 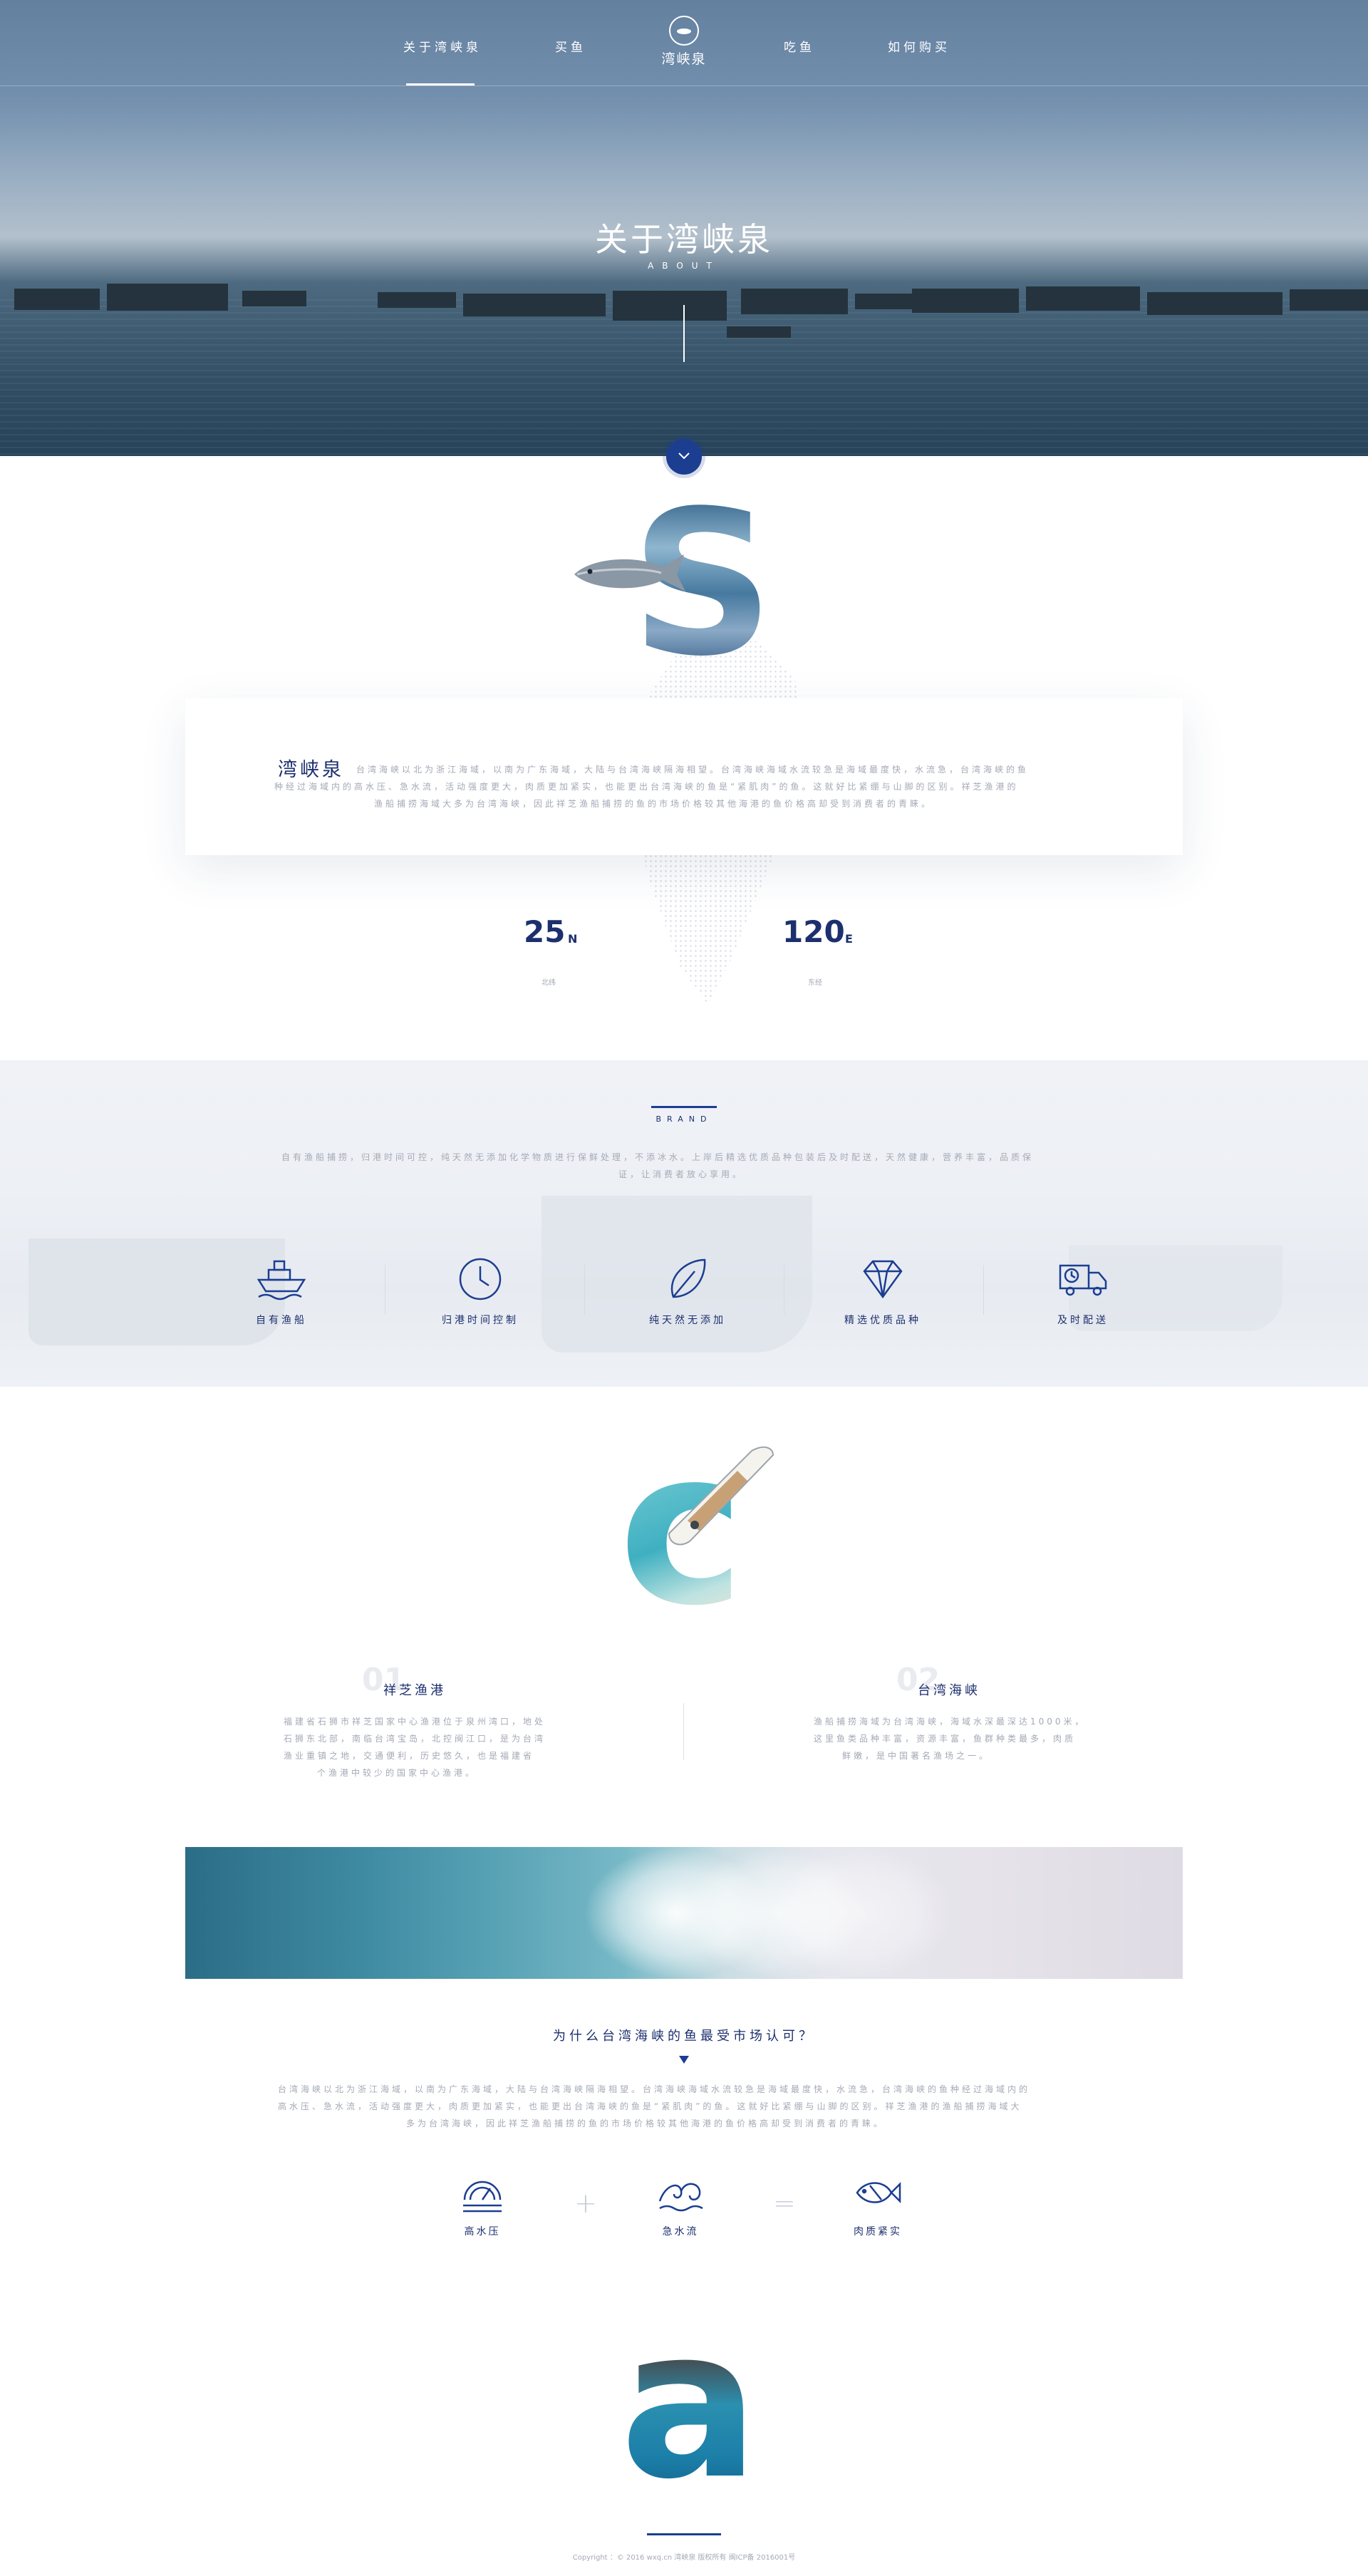 I want to click on feature-delivery: 及时配送, so click(x=1083, y=1291).